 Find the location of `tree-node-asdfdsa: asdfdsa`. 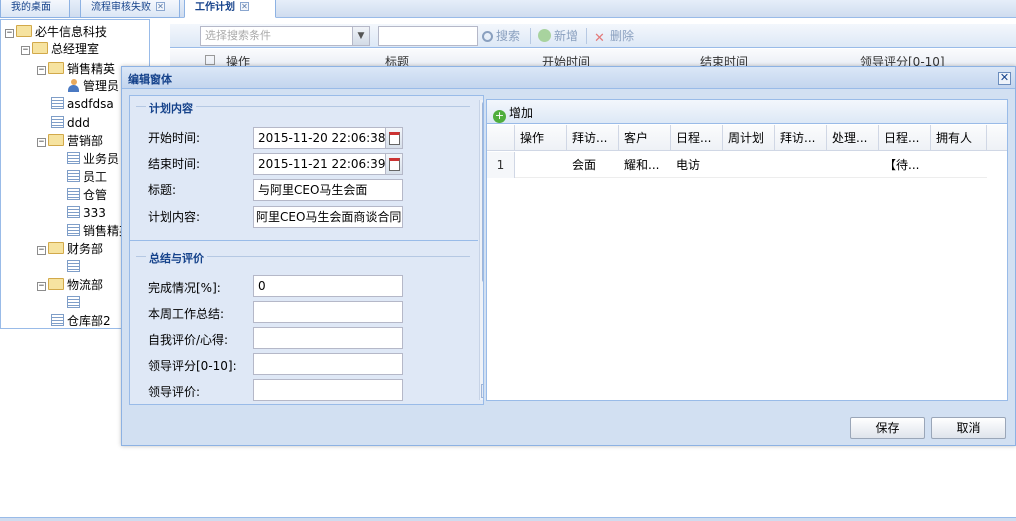

tree-node-asdfdsa: asdfdsa is located at coordinates (82, 104).